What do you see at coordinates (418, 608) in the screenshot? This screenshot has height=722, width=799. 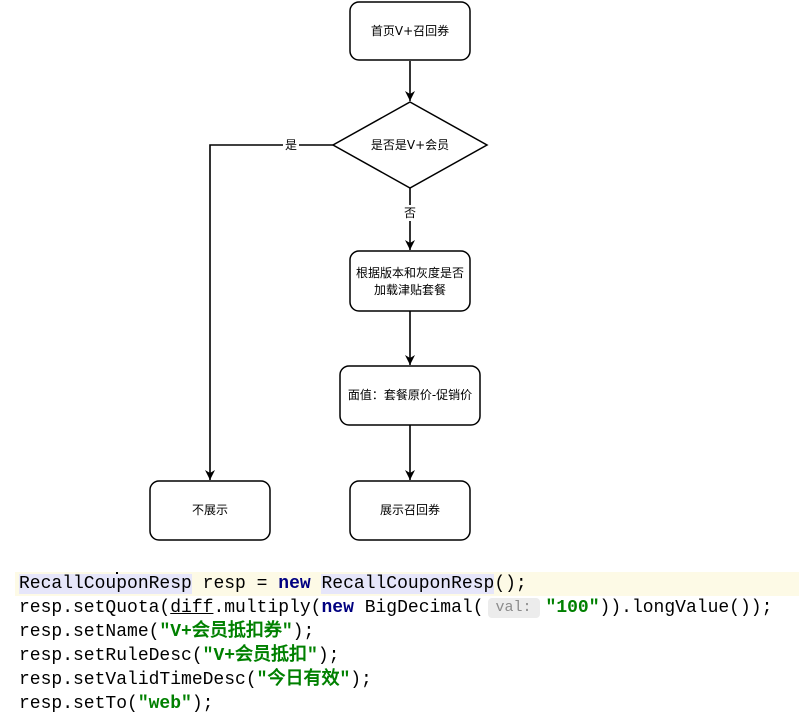 I see `code-text: BigDecimal(` at bounding box center [418, 608].